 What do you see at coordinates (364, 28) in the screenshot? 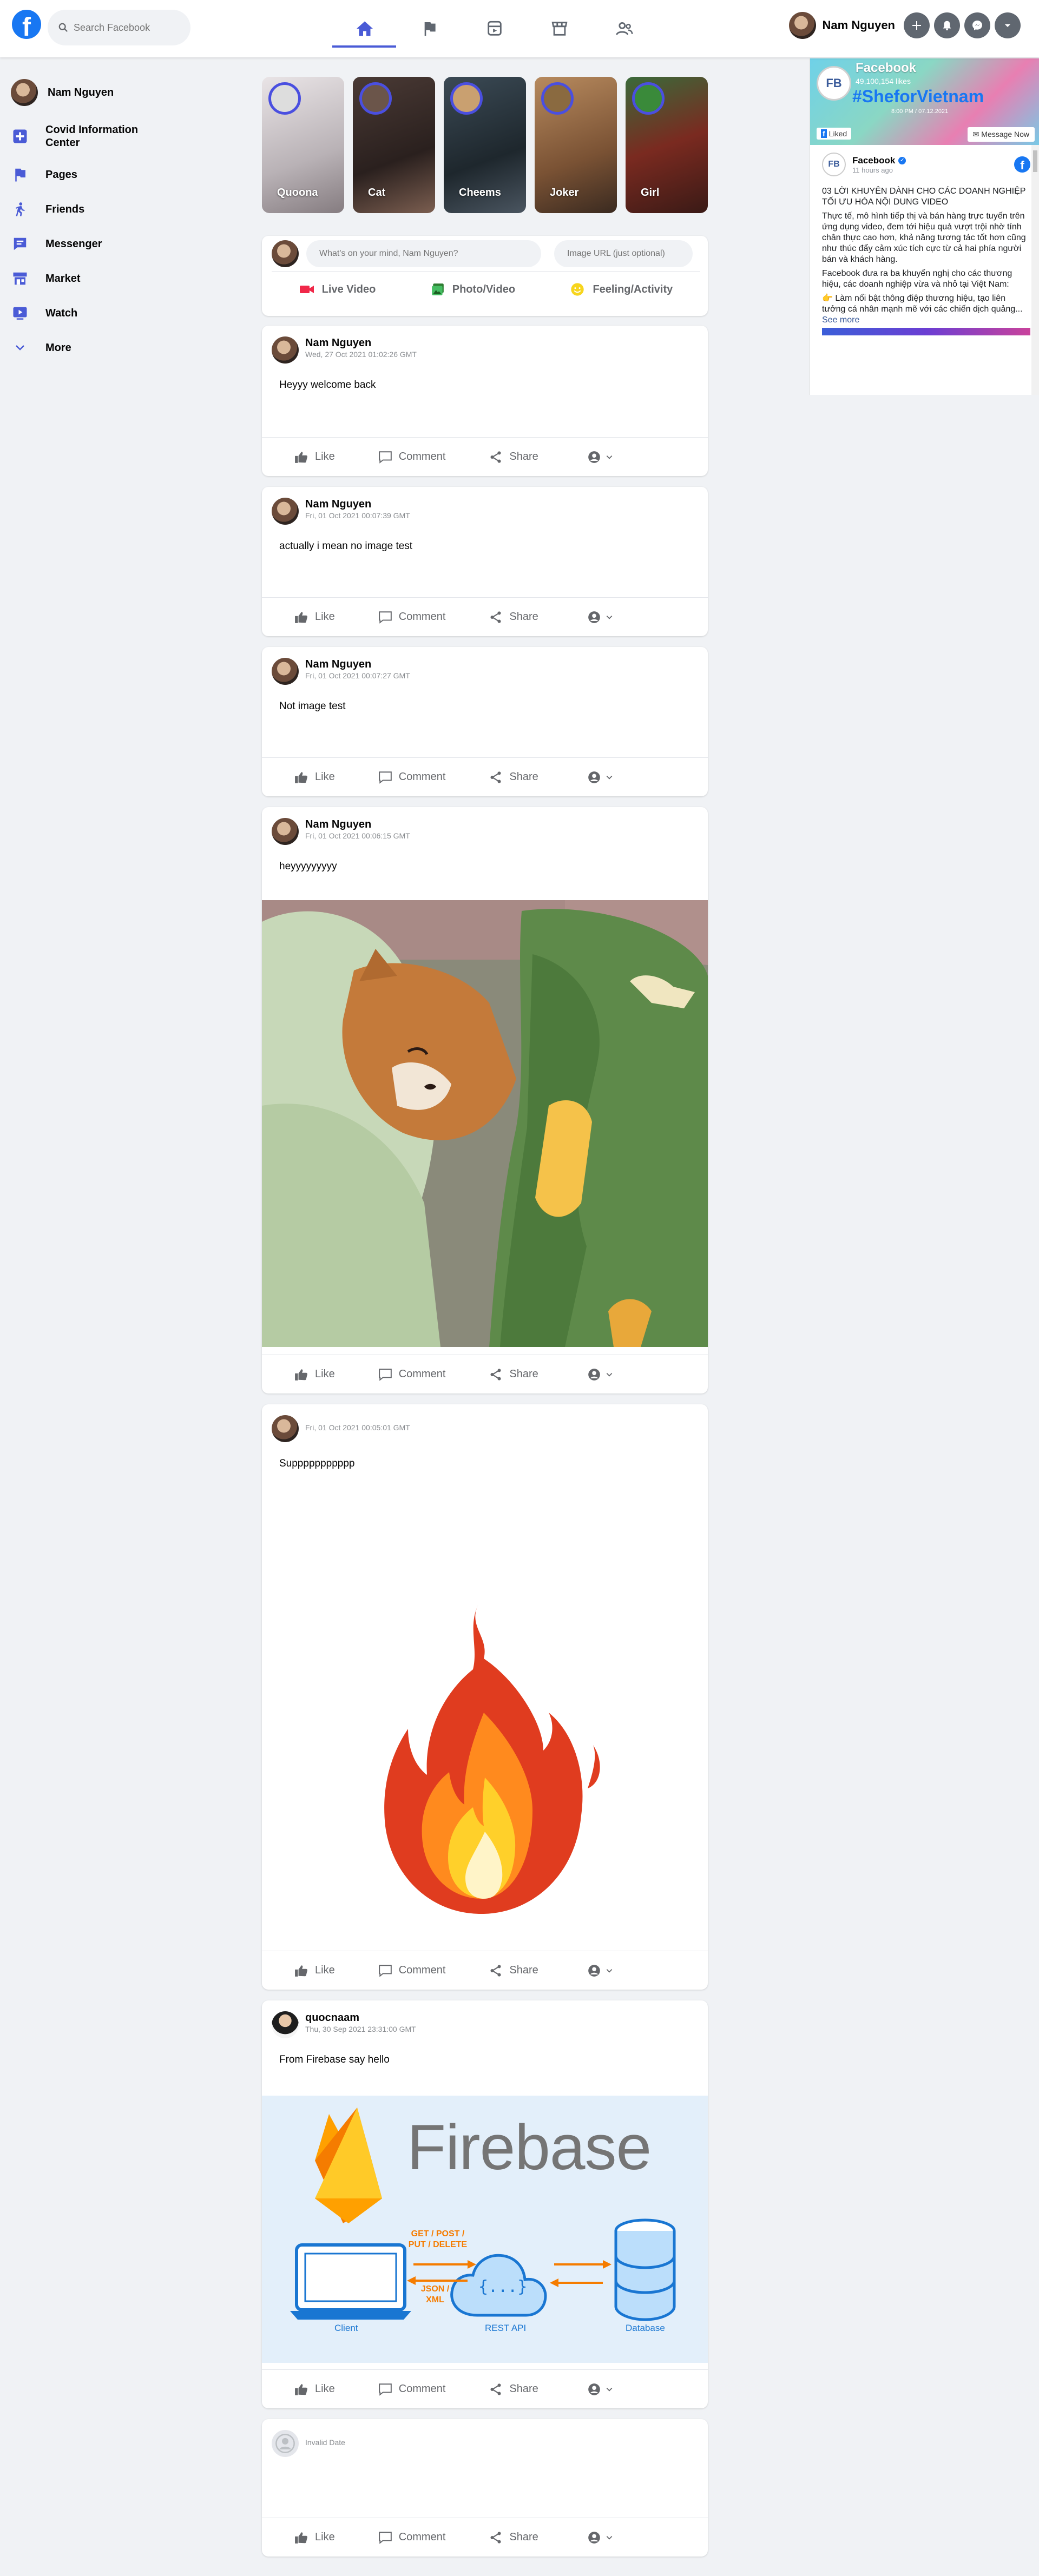
I see `nav-tab-home` at bounding box center [364, 28].